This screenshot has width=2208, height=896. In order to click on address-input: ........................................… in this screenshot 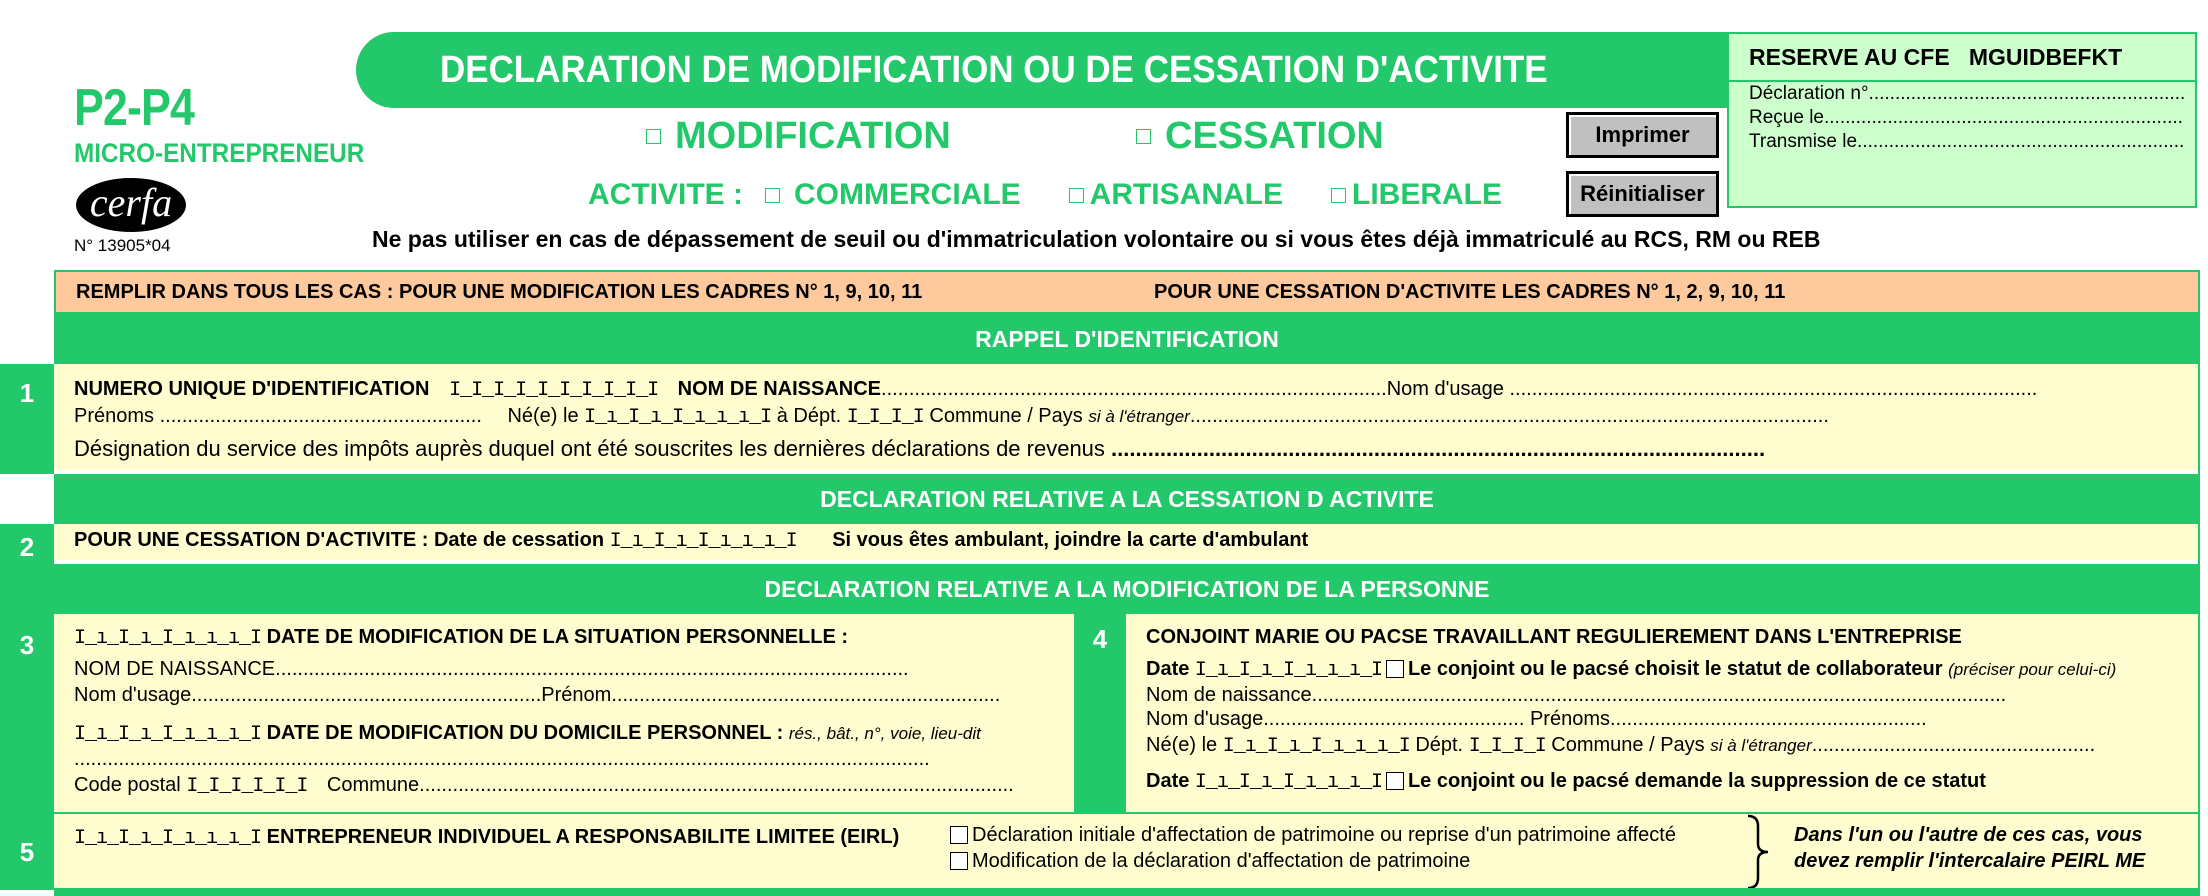, I will do `click(502, 759)`.